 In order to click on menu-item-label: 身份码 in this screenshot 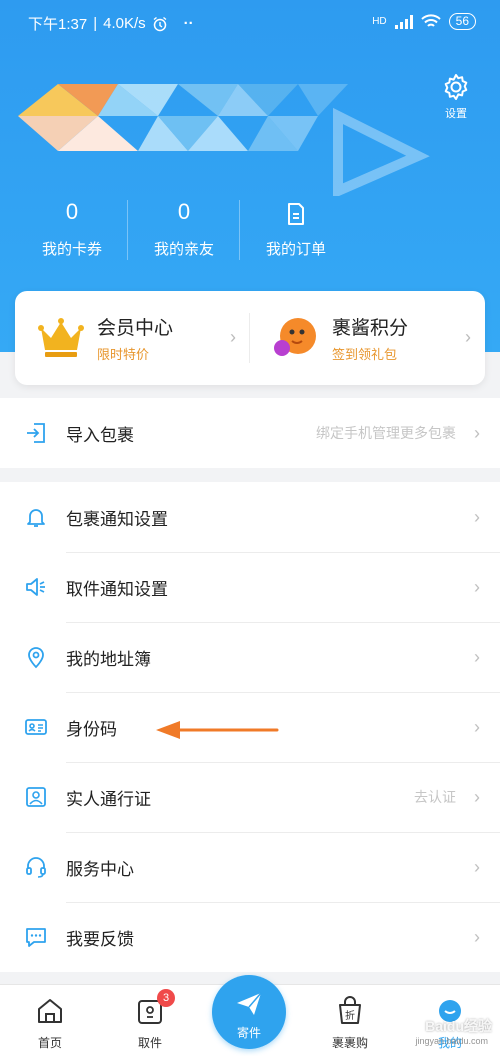, I will do `click(91, 729)`.